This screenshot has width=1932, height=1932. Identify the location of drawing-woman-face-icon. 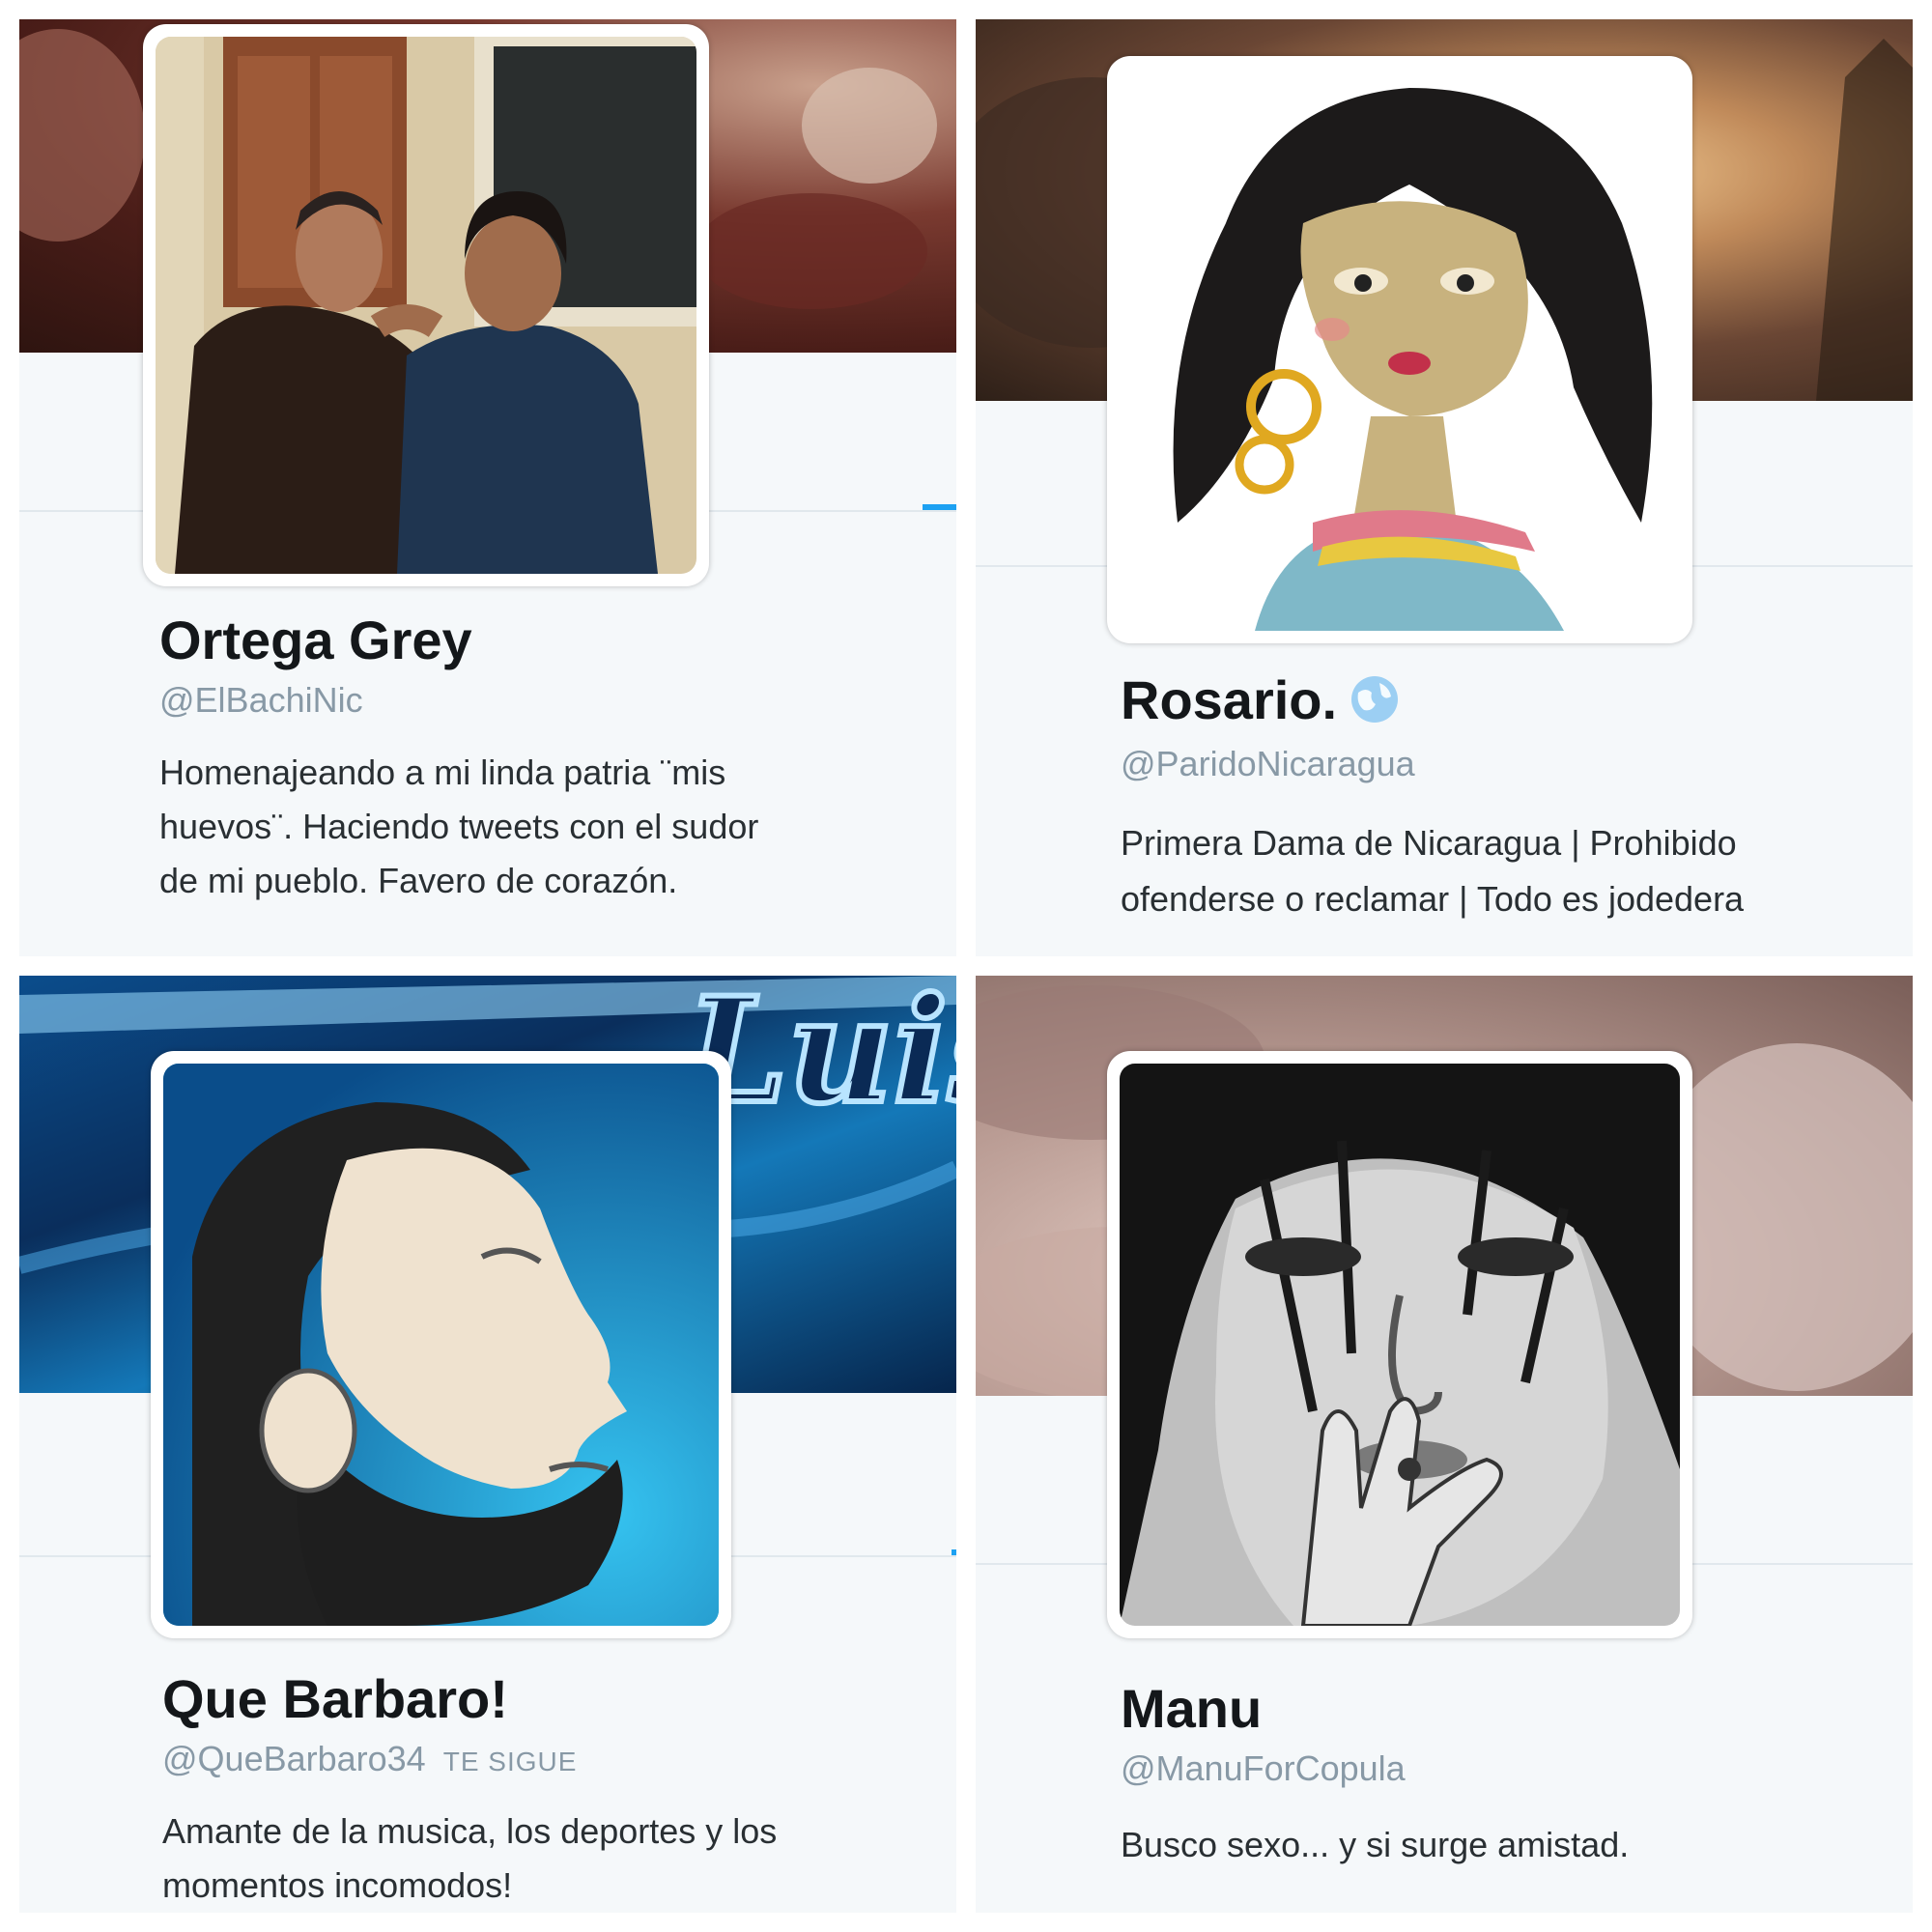
(1400, 1345).